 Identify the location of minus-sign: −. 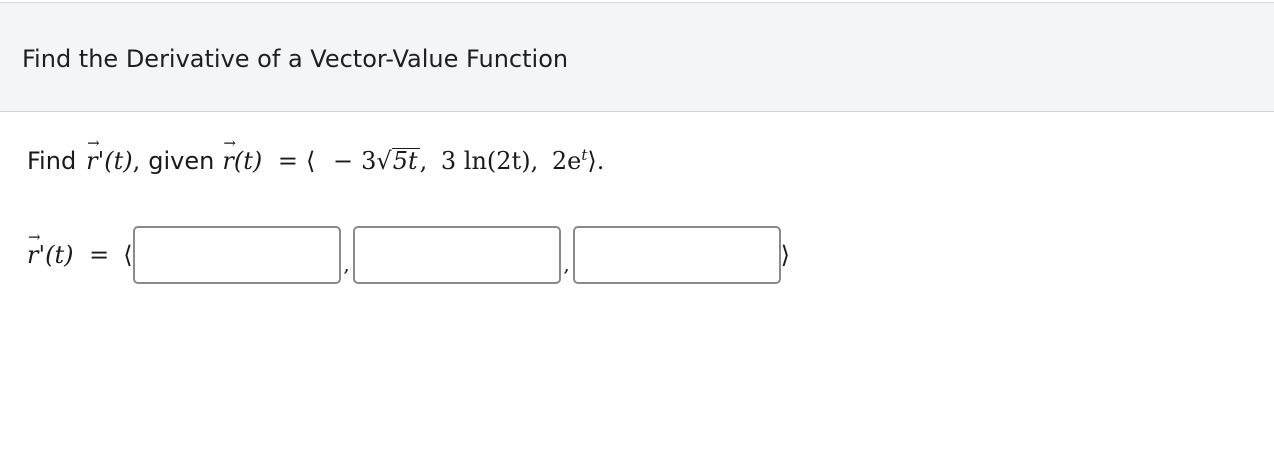
(343, 161).